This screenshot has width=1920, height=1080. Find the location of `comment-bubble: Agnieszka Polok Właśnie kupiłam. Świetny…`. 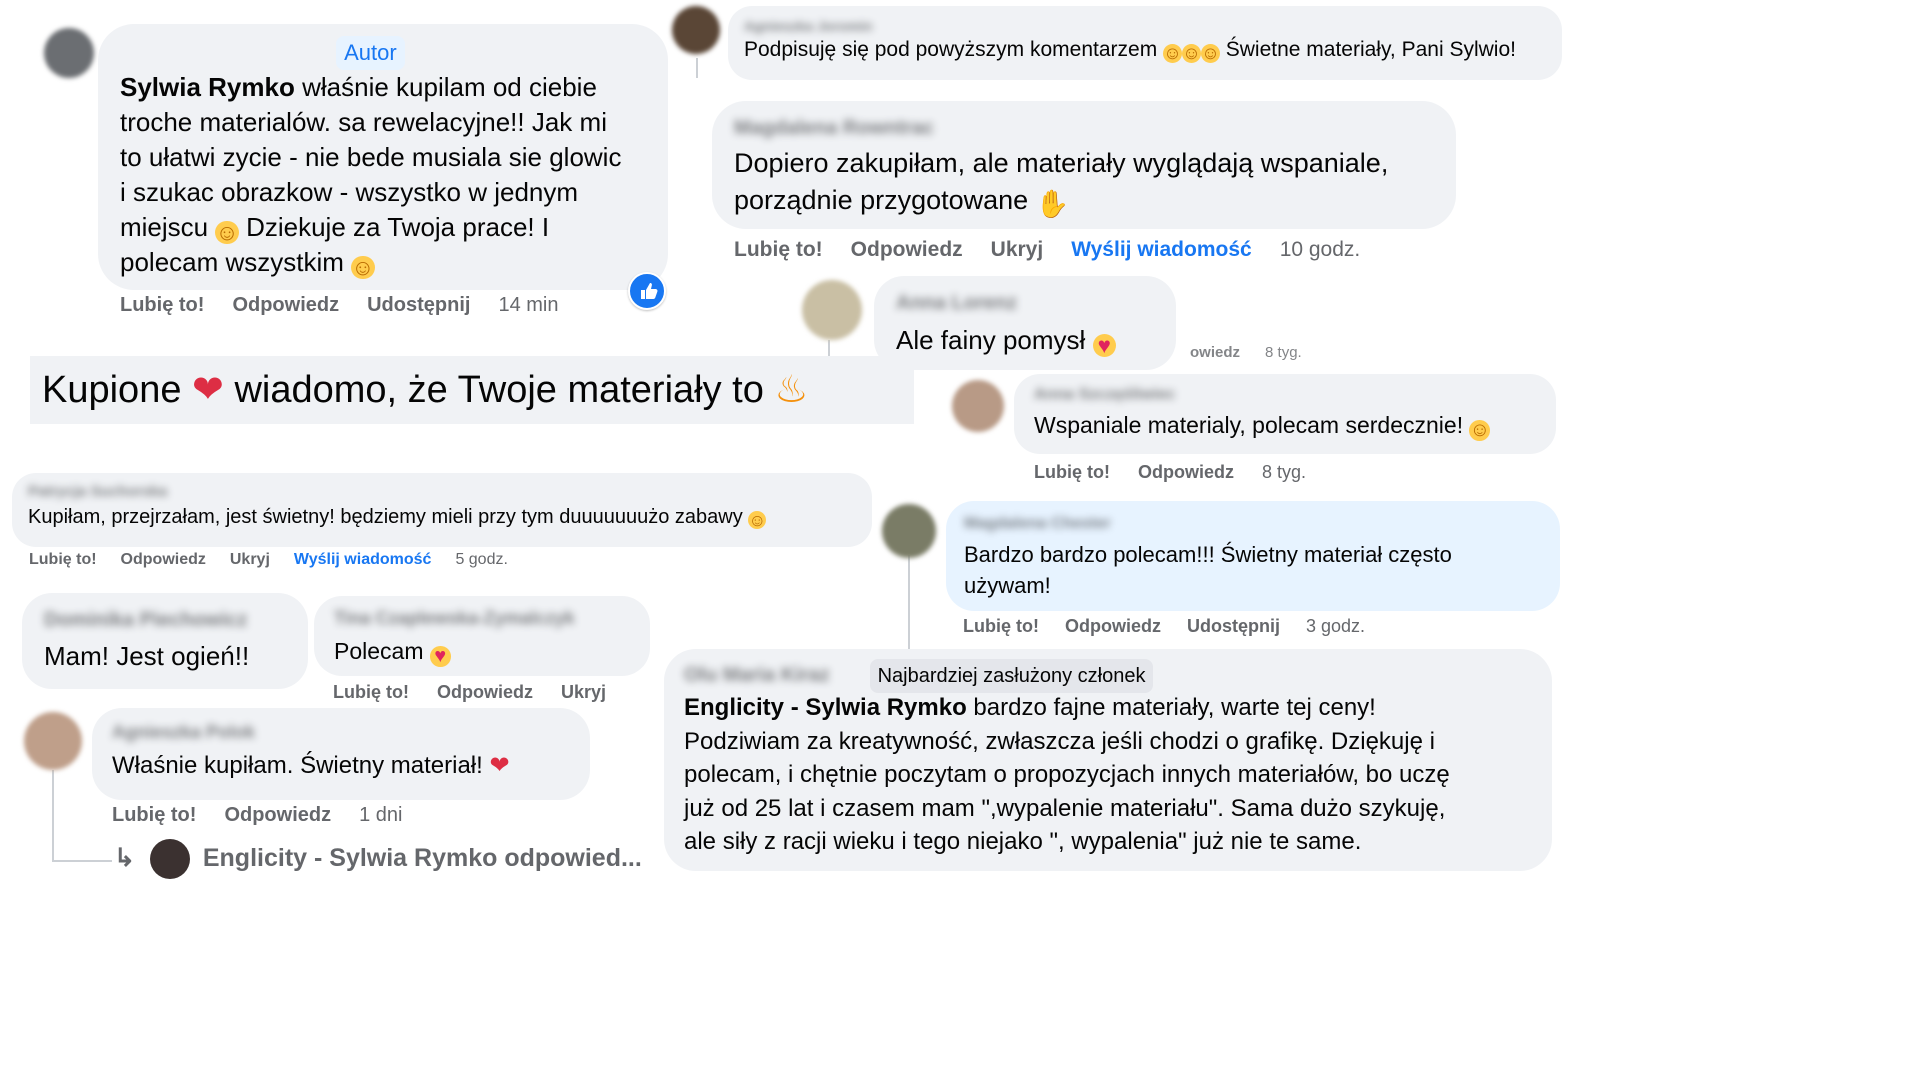

comment-bubble: Agnieszka Polok Właśnie kupiłam. Świetny… is located at coordinates (341, 754).